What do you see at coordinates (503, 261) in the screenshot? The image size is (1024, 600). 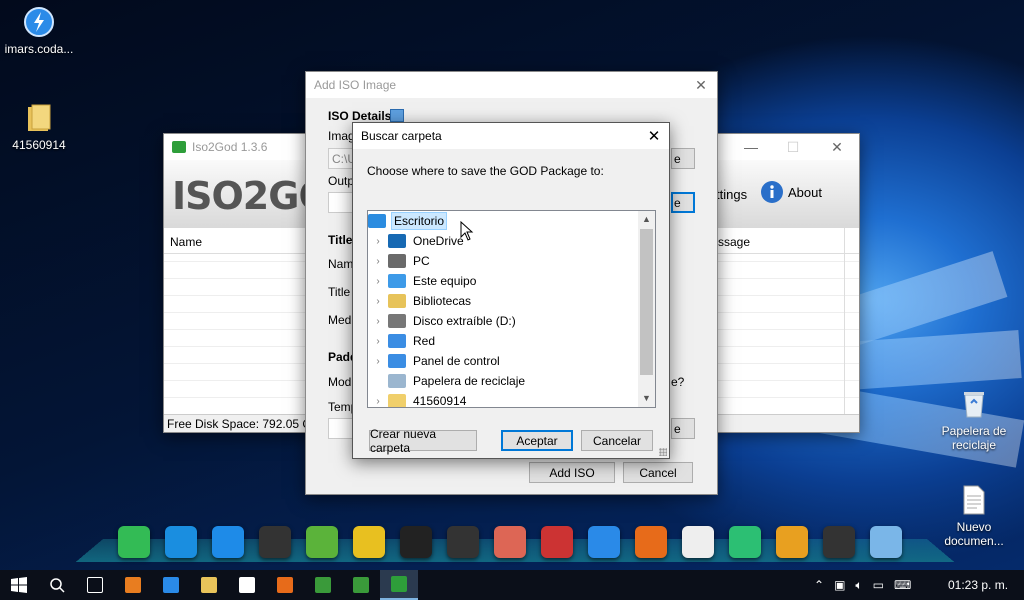 I see `tree-item: › PC` at bounding box center [503, 261].